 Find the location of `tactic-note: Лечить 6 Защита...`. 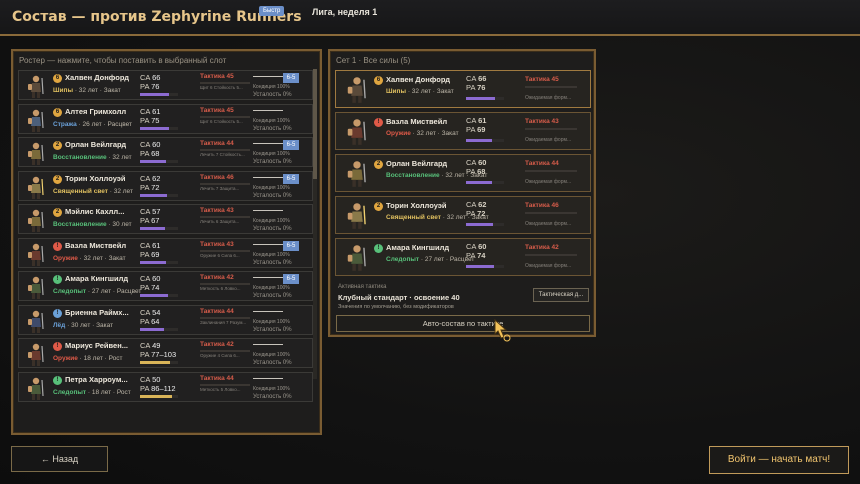

tactic-note: Лечить 6 Защита... is located at coordinates (220, 221).